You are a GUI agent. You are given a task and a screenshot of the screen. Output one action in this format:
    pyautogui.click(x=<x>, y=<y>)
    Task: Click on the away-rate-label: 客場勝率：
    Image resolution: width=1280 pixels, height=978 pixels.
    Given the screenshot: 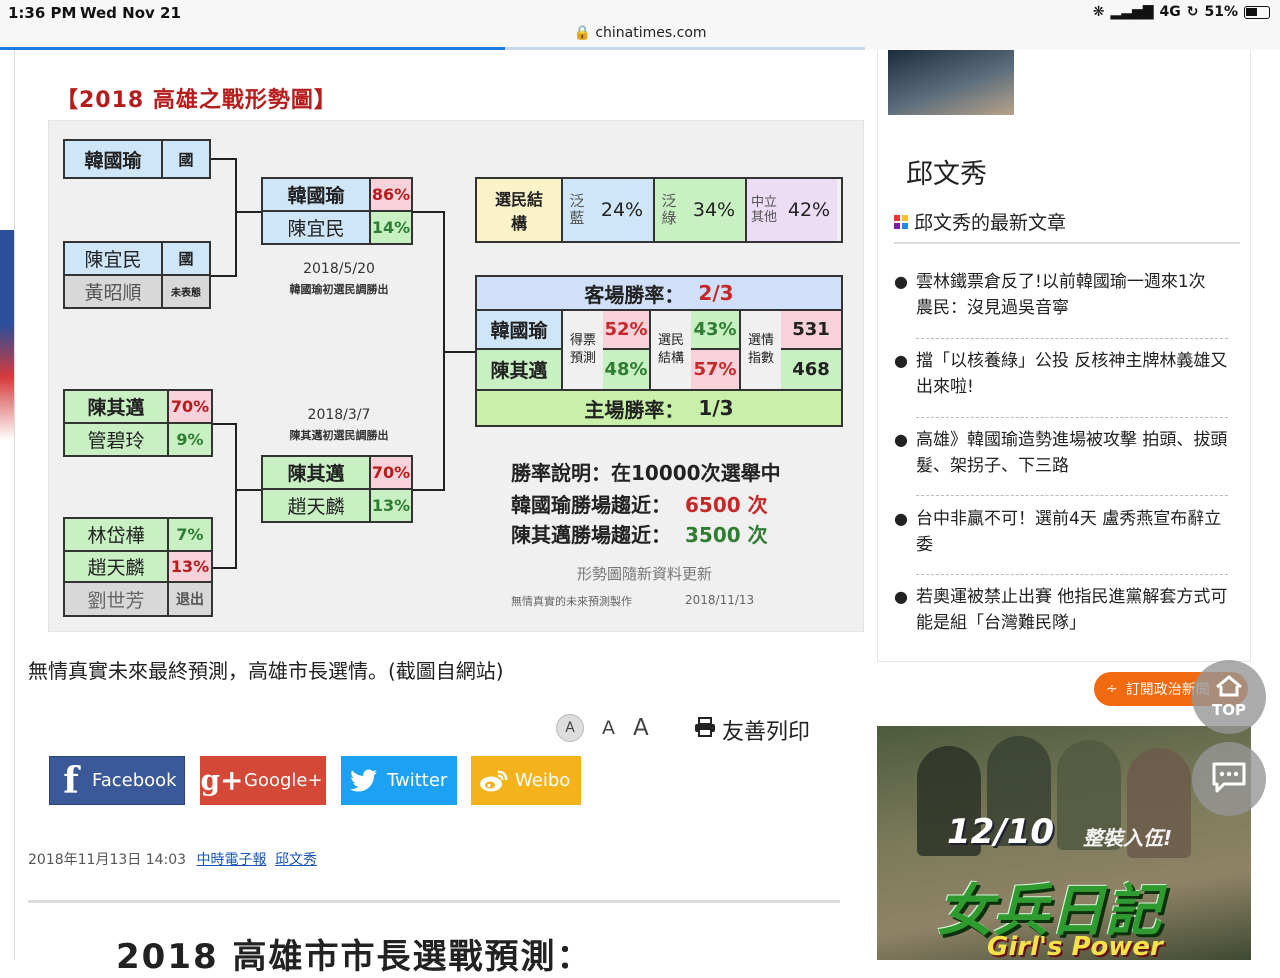 What is the action you would take?
    pyautogui.click(x=634, y=294)
    